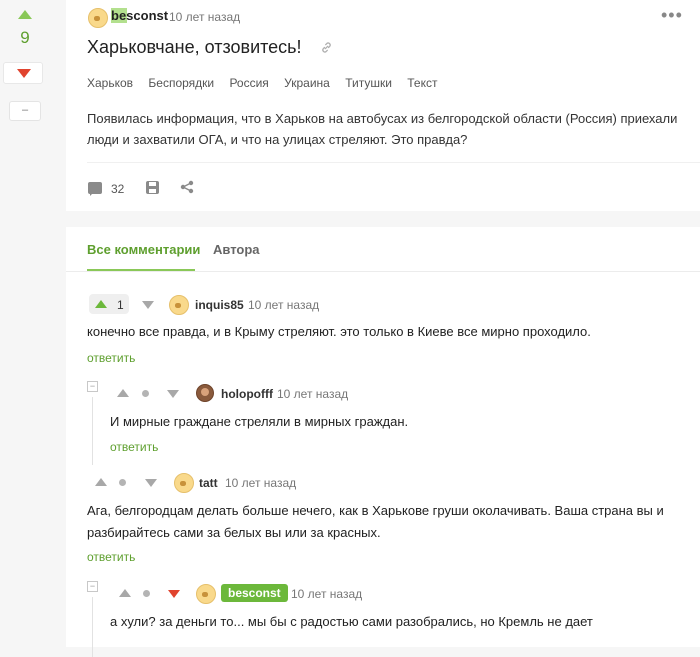  What do you see at coordinates (393, 162) in the screenshot?
I see `divider` at bounding box center [393, 162].